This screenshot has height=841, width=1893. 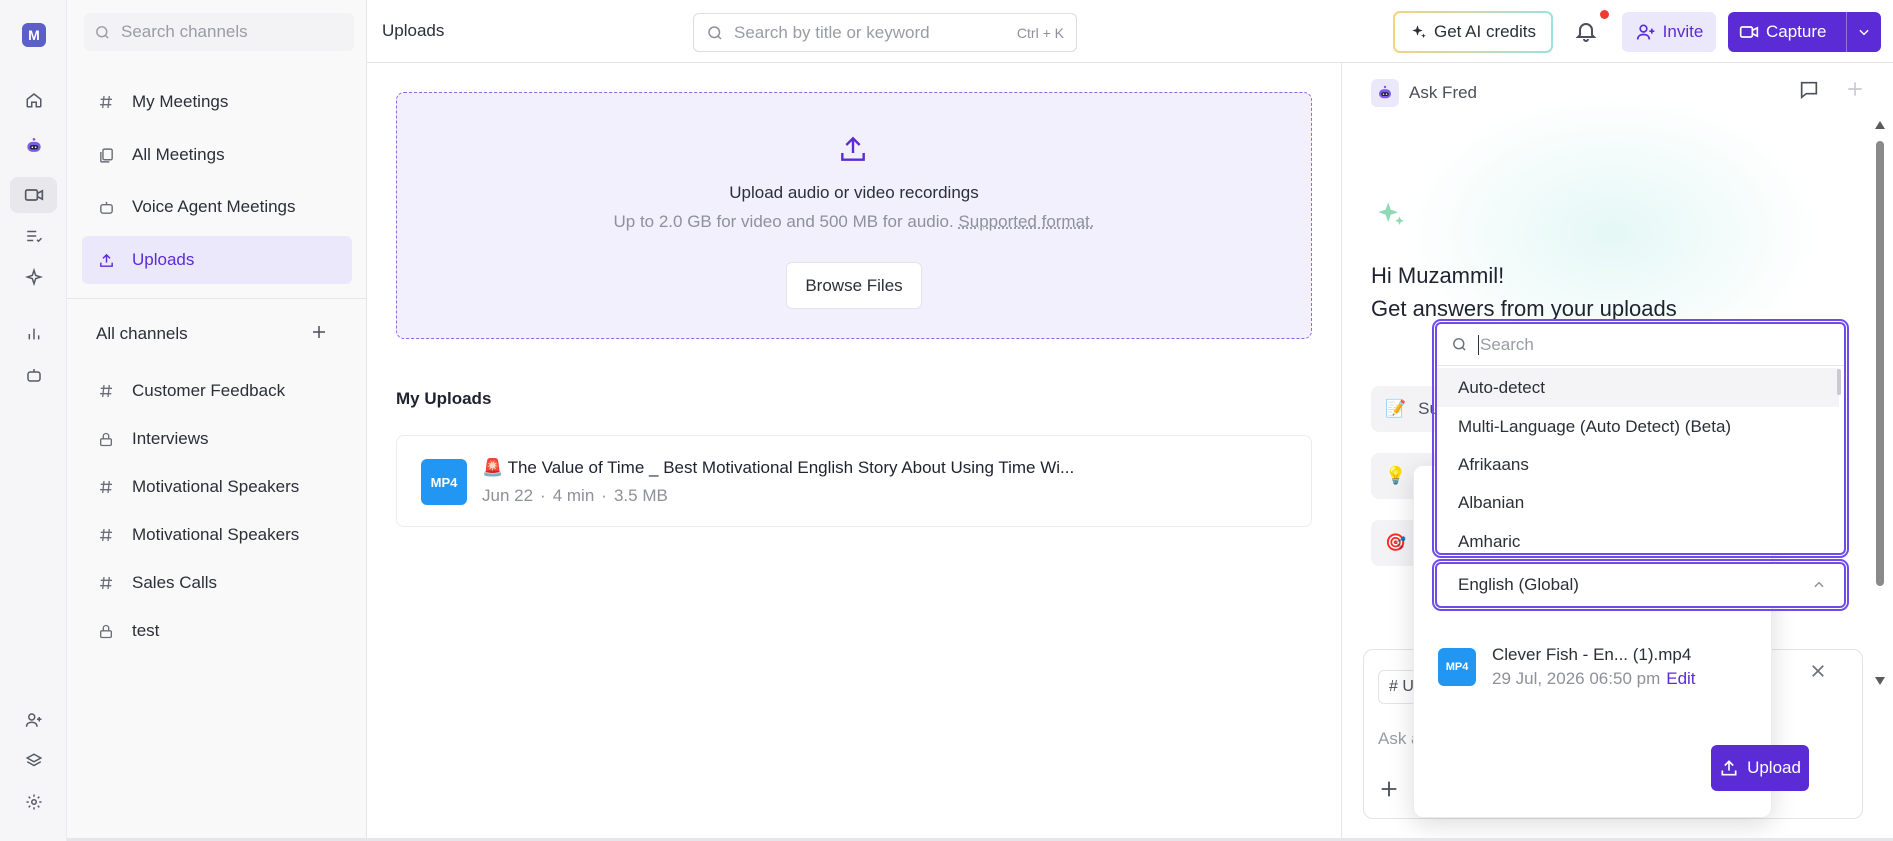 What do you see at coordinates (1818, 671) in the screenshot?
I see `remove-file-button` at bounding box center [1818, 671].